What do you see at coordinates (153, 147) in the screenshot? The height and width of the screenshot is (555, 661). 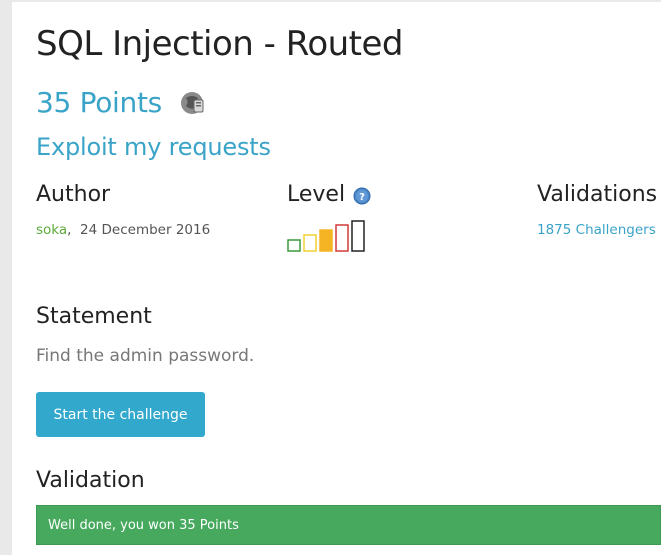 I see `challenge-subtitle: Exploit my requests` at bounding box center [153, 147].